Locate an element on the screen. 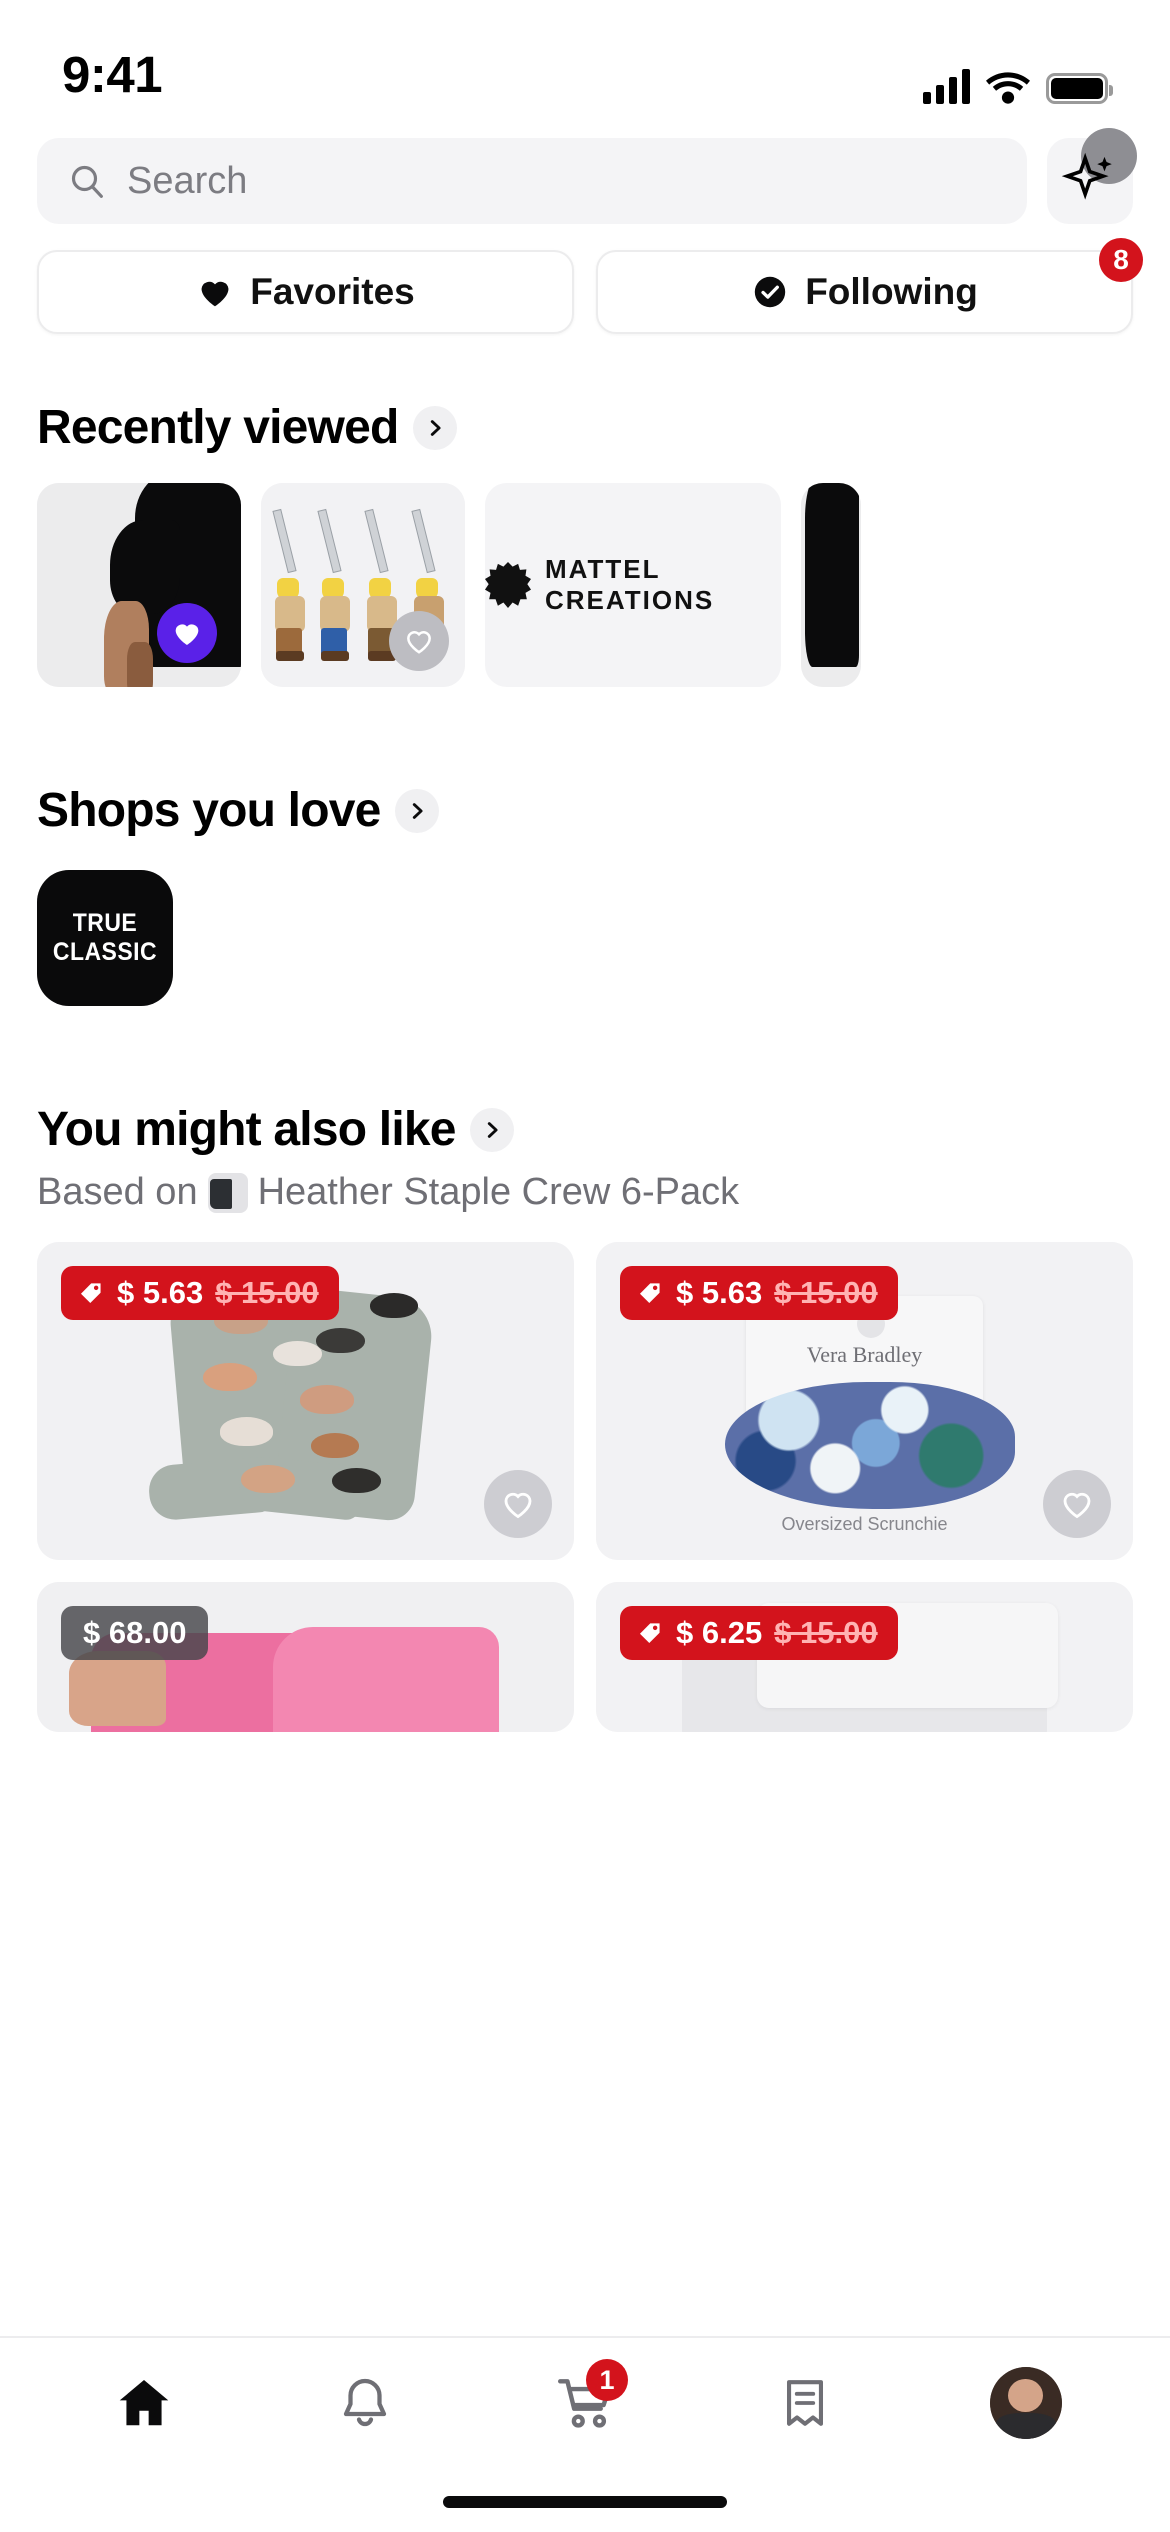  shops-you-love-title: Shops you love is located at coordinates (209, 810).